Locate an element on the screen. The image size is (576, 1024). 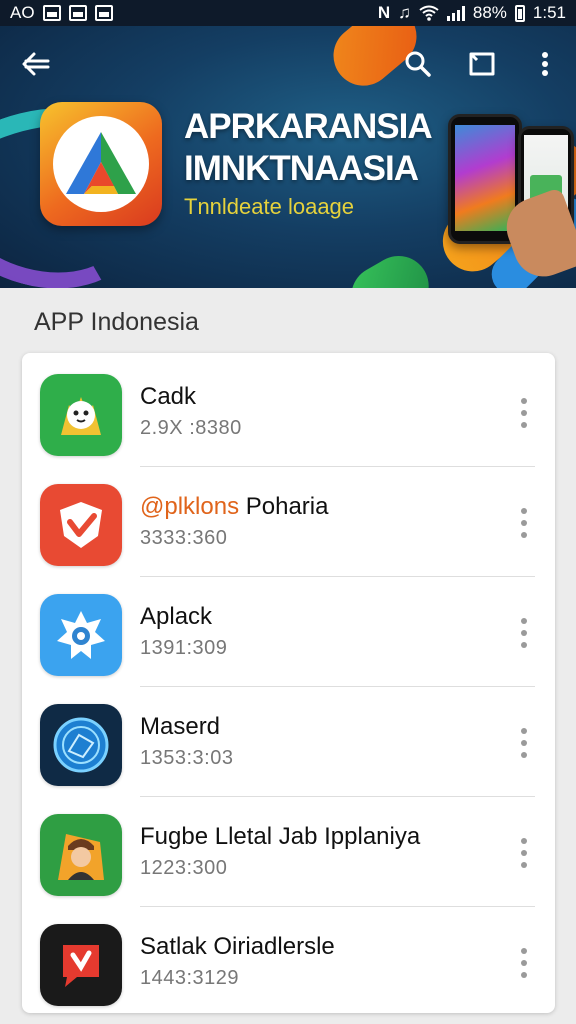
app-name-accent: @plklons is located at coordinates (190, 506).